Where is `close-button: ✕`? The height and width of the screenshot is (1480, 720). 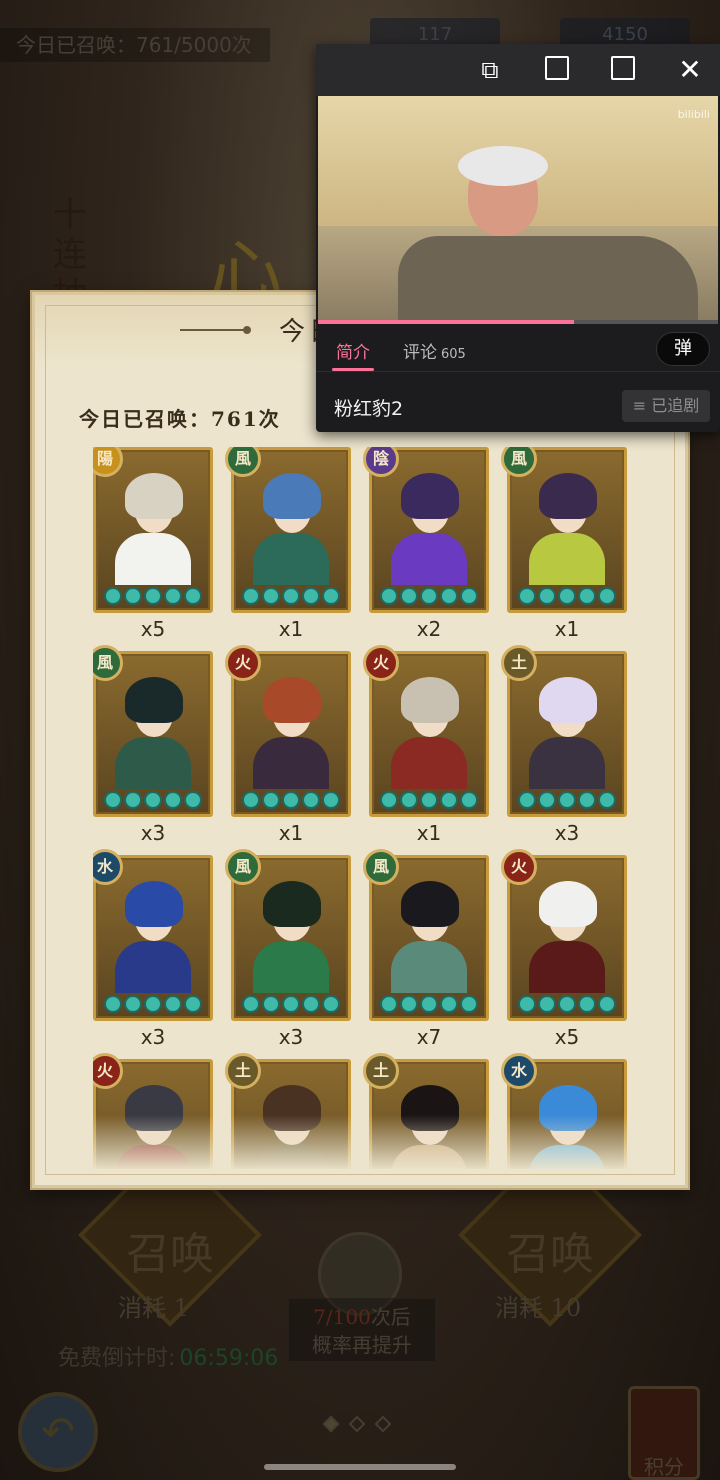
close-button: ✕ is located at coordinates (690, 70).